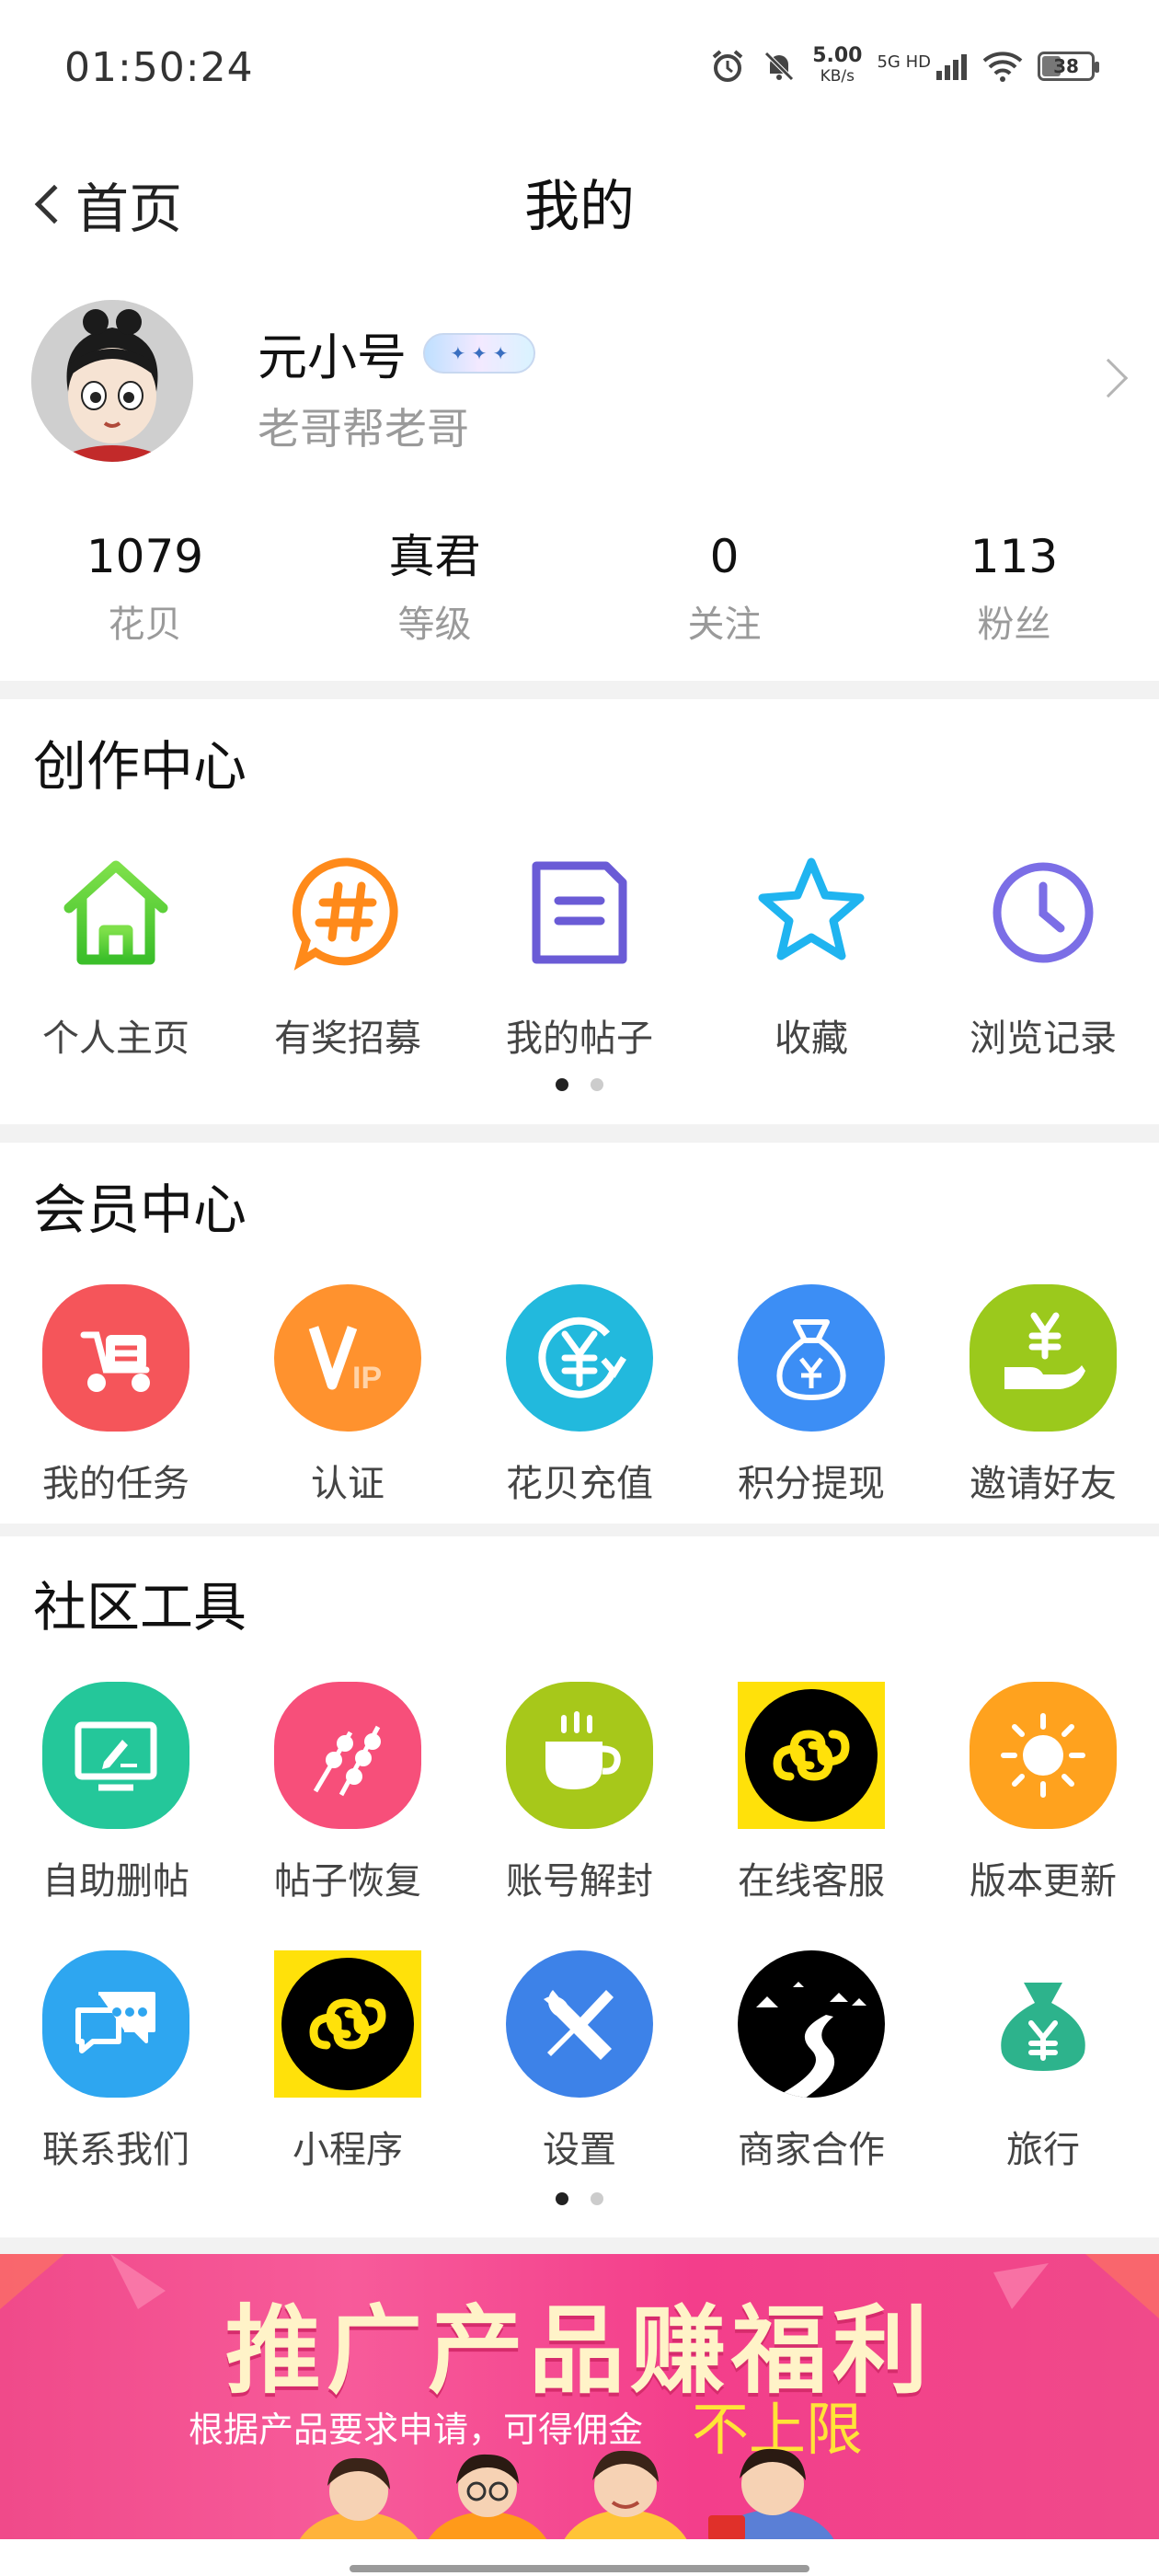 The height and width of the screenshot is (2576, 1159). I want to click on grid-item-customer-service: 在线客服, so click(811, 1792).